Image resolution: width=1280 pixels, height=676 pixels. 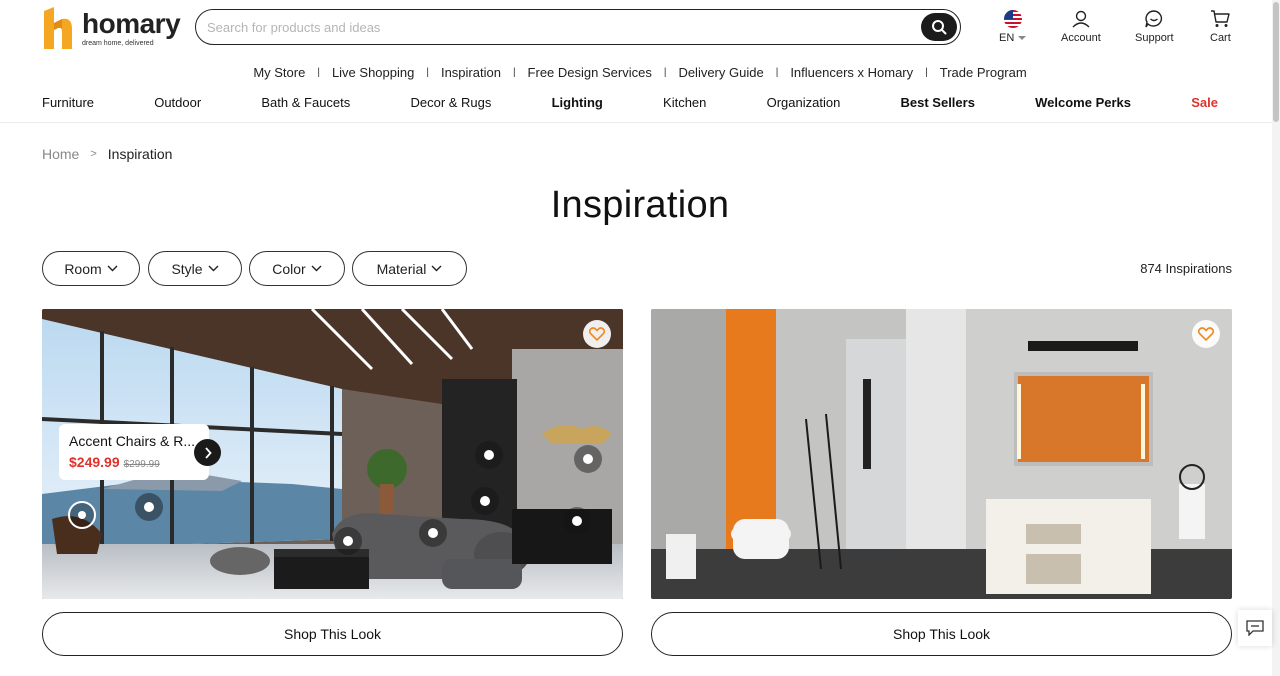 What do you see at coordinates (187, 268) in the screenshot?
I see `filter-label: Style` at bounding box center [187, 268].